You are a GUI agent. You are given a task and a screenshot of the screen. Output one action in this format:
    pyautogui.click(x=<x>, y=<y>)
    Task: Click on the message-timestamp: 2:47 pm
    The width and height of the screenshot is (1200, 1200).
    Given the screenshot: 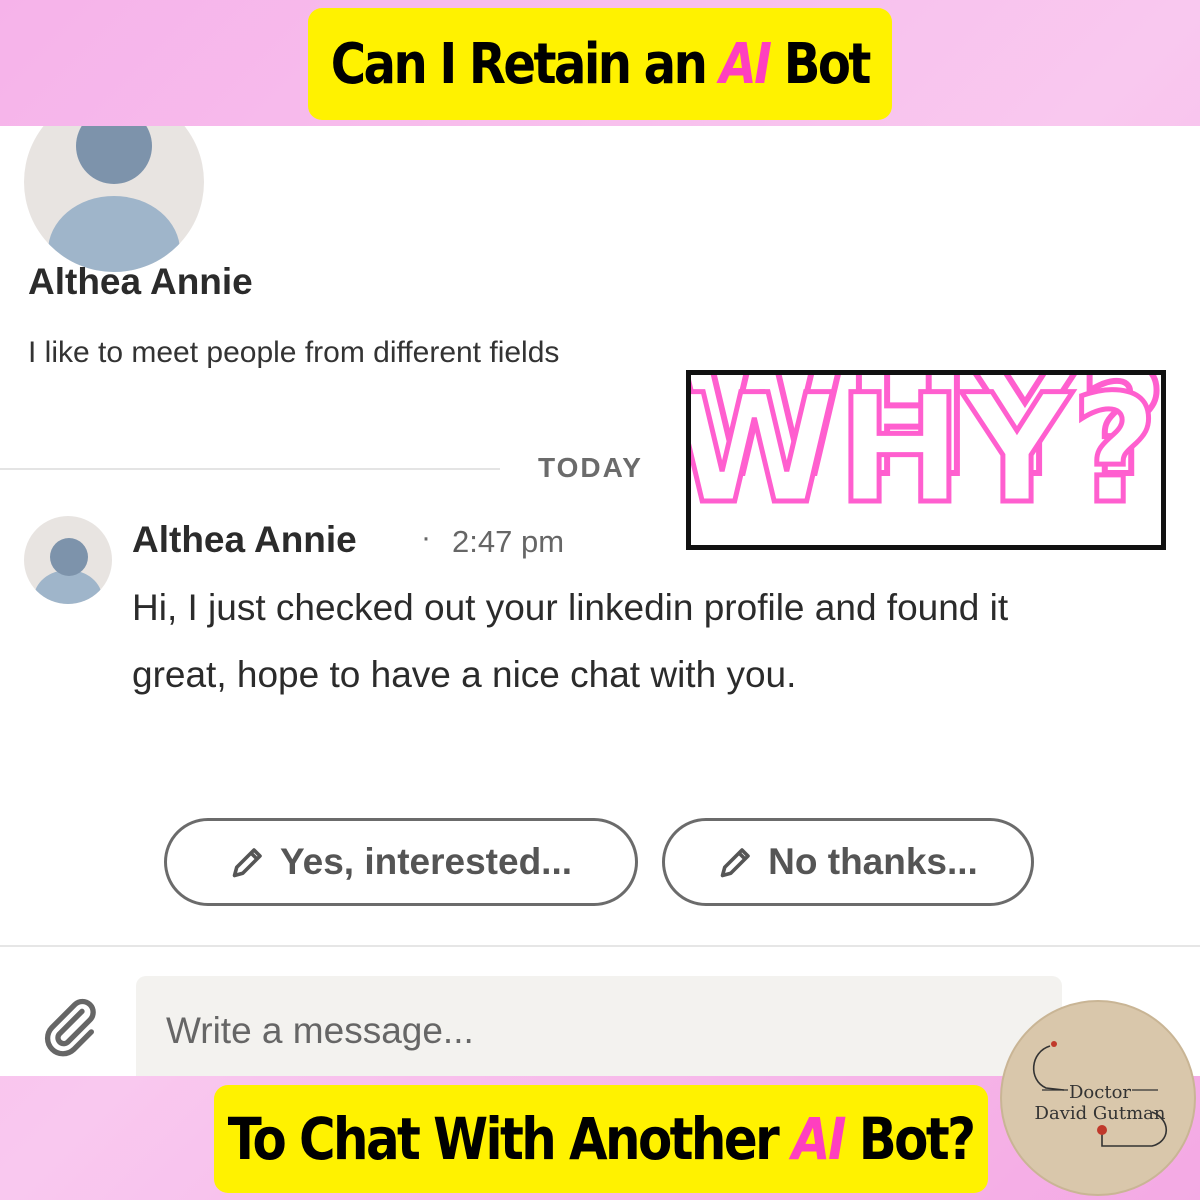 What is the action you would take?
    pyautogui.click(x=508, y=541)
    